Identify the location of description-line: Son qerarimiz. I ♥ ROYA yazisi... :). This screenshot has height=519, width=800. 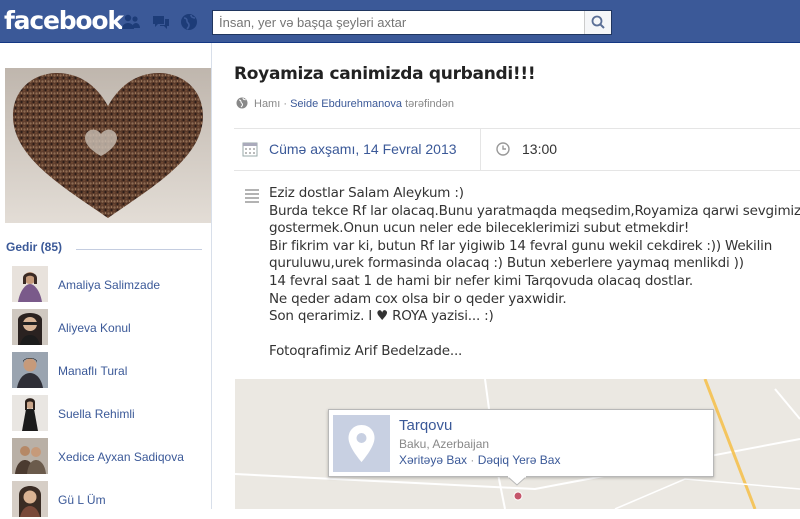
(381, 316).